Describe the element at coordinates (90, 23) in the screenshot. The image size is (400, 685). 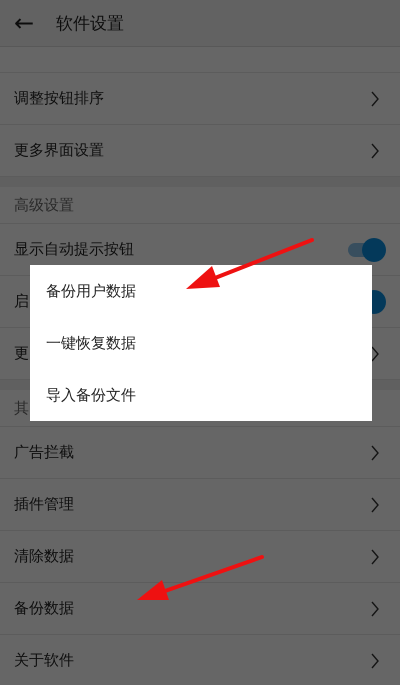
I see `page-title: 软件设置` at that location.